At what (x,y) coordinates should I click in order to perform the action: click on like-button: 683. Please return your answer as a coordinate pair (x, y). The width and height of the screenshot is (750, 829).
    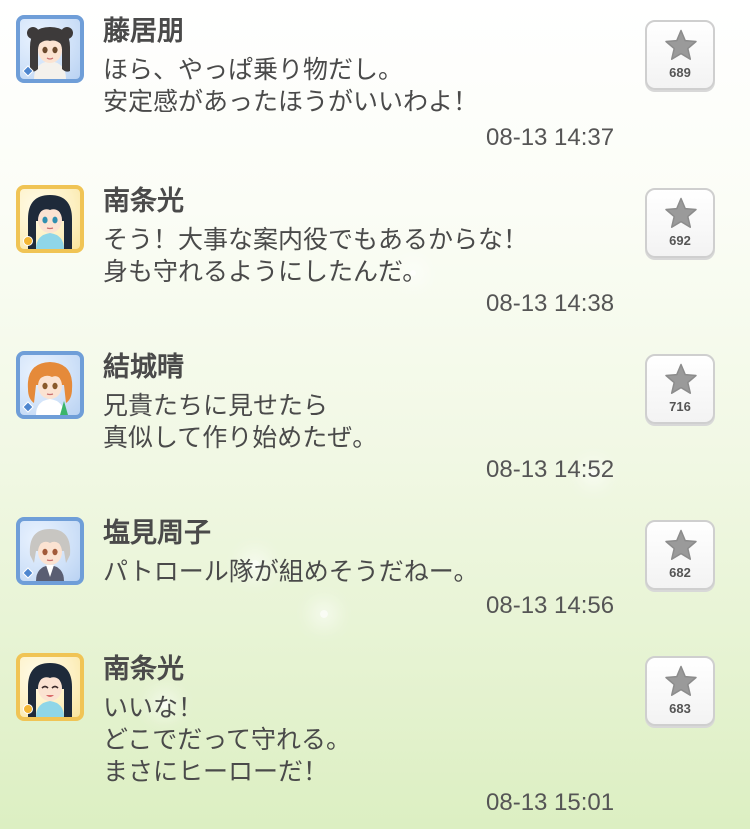
    Looking at the image, I should click on (680, 691).